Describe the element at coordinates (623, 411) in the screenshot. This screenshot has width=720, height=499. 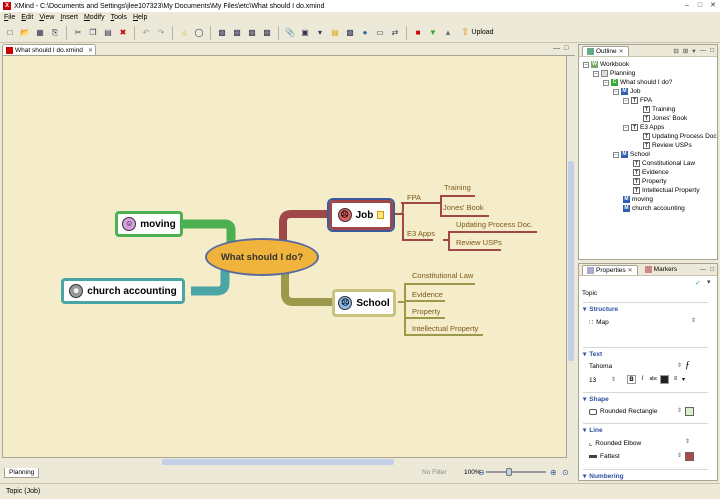
I see `shape-select: Rounded Rectangle` at that location.